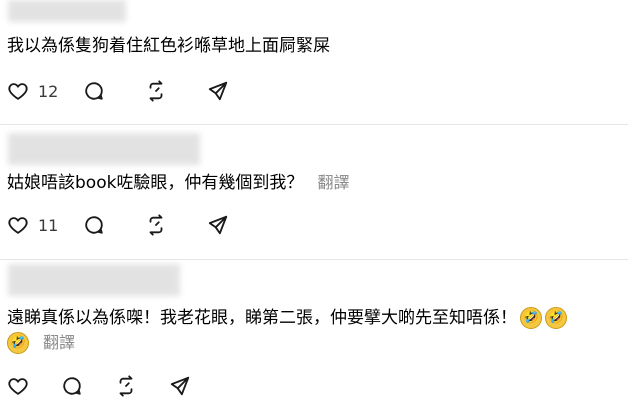 The height and width of the screenshot is (415, 628). What do you see at coordinates (118, 225) in the screenshot?
I see `action-bar: 11` at bounding box center [118, 225].